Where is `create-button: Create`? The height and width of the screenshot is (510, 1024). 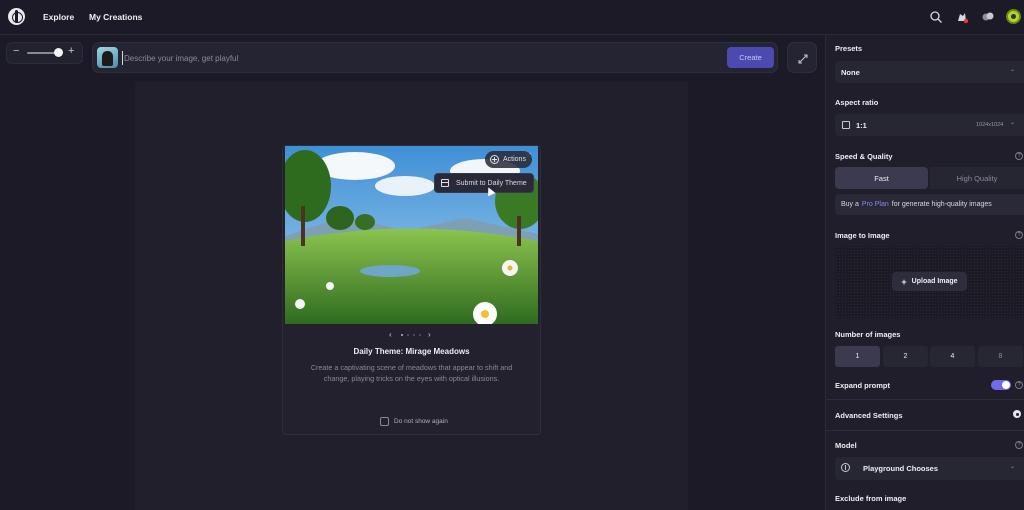
create-button: Create is located at coordinates (750, 57).